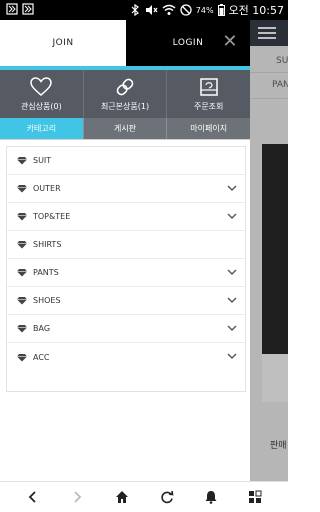  I want to click on category-item-bag: BAG, so click(126, 329).